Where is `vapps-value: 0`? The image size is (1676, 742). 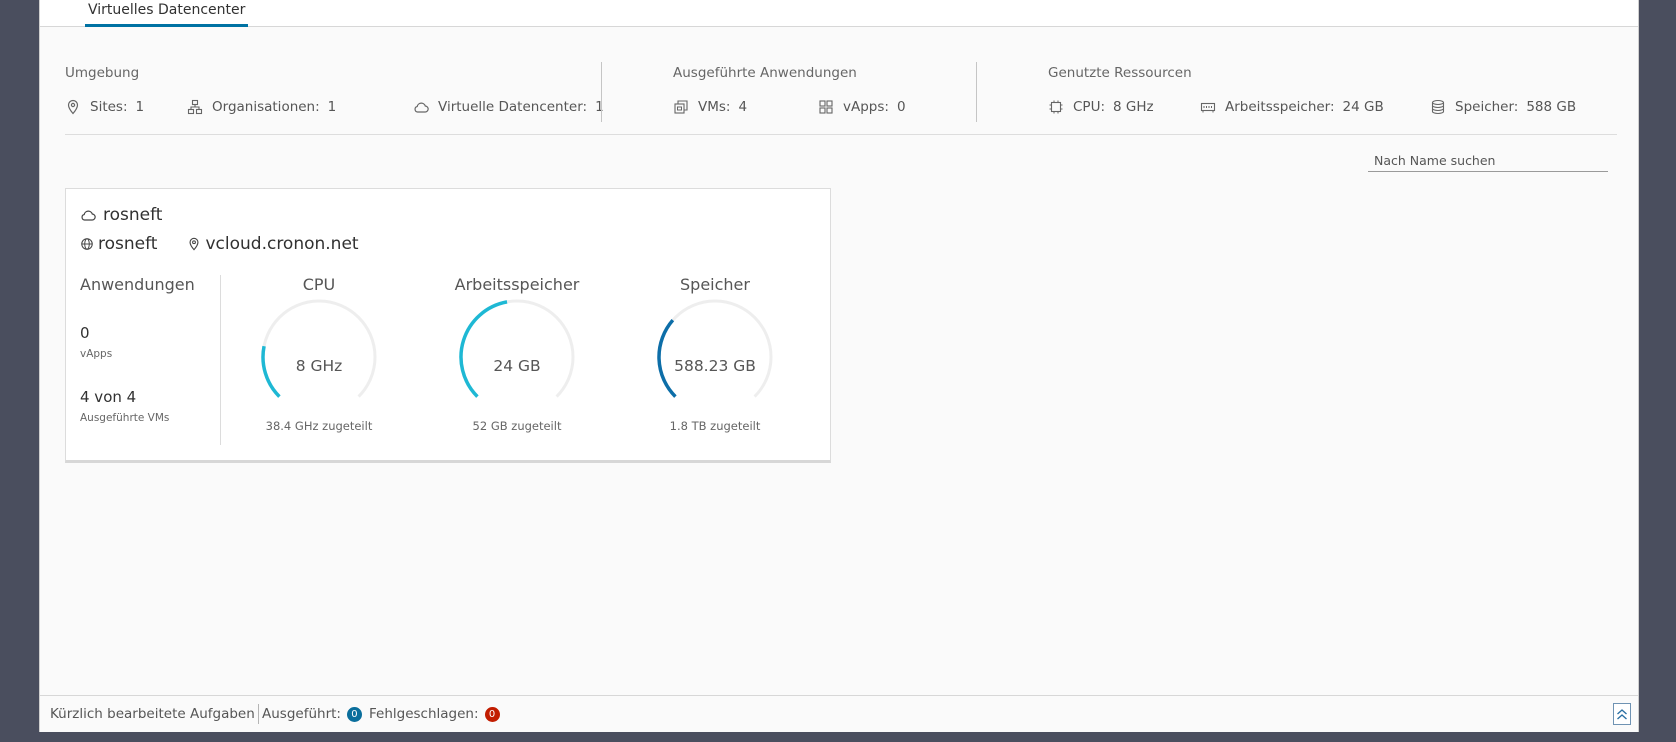
vapps-value: 0 is located at coordinates (901, 107).